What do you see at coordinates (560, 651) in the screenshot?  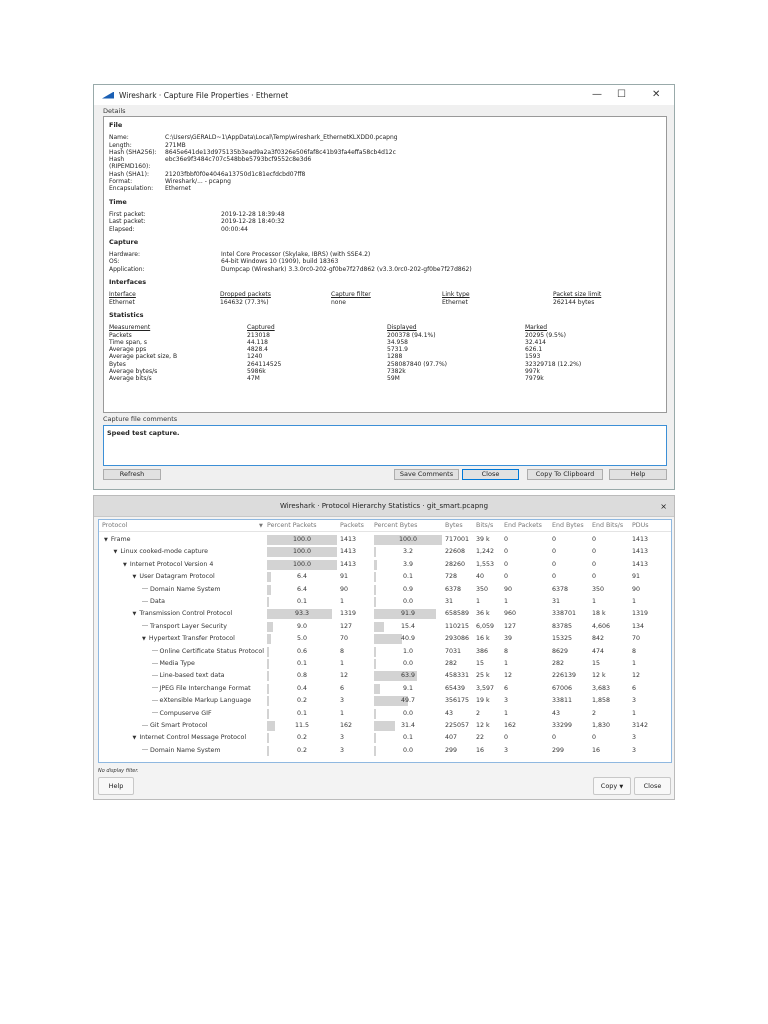 I see `cell-end-bytes: 8629` at bounding box center [560, 651].